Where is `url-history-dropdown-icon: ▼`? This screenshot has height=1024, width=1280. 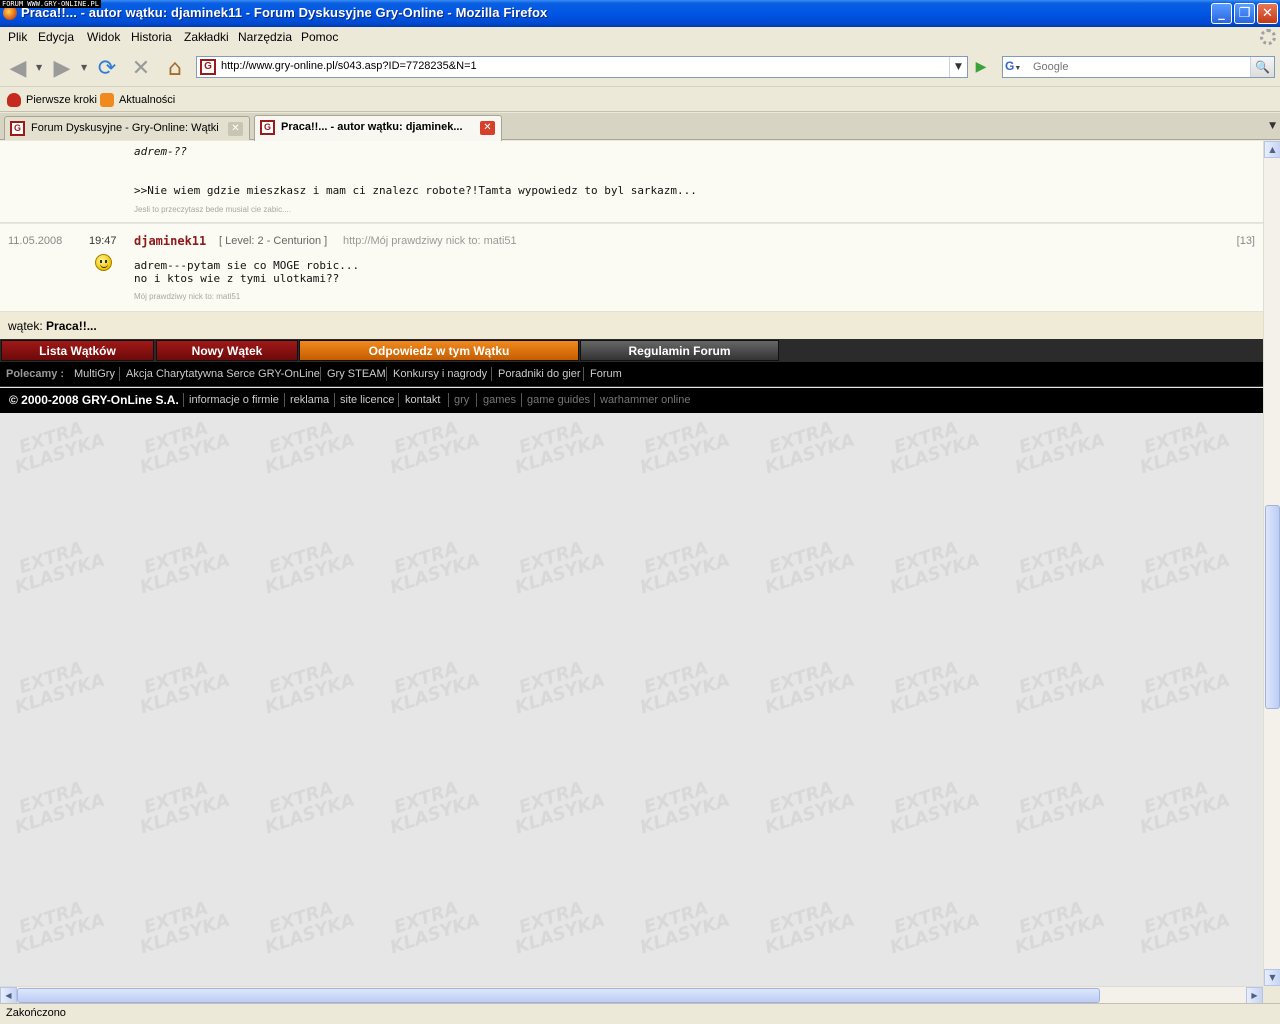
url-history-dropdown-icon: ▼ is located at coordinates (958, 67).